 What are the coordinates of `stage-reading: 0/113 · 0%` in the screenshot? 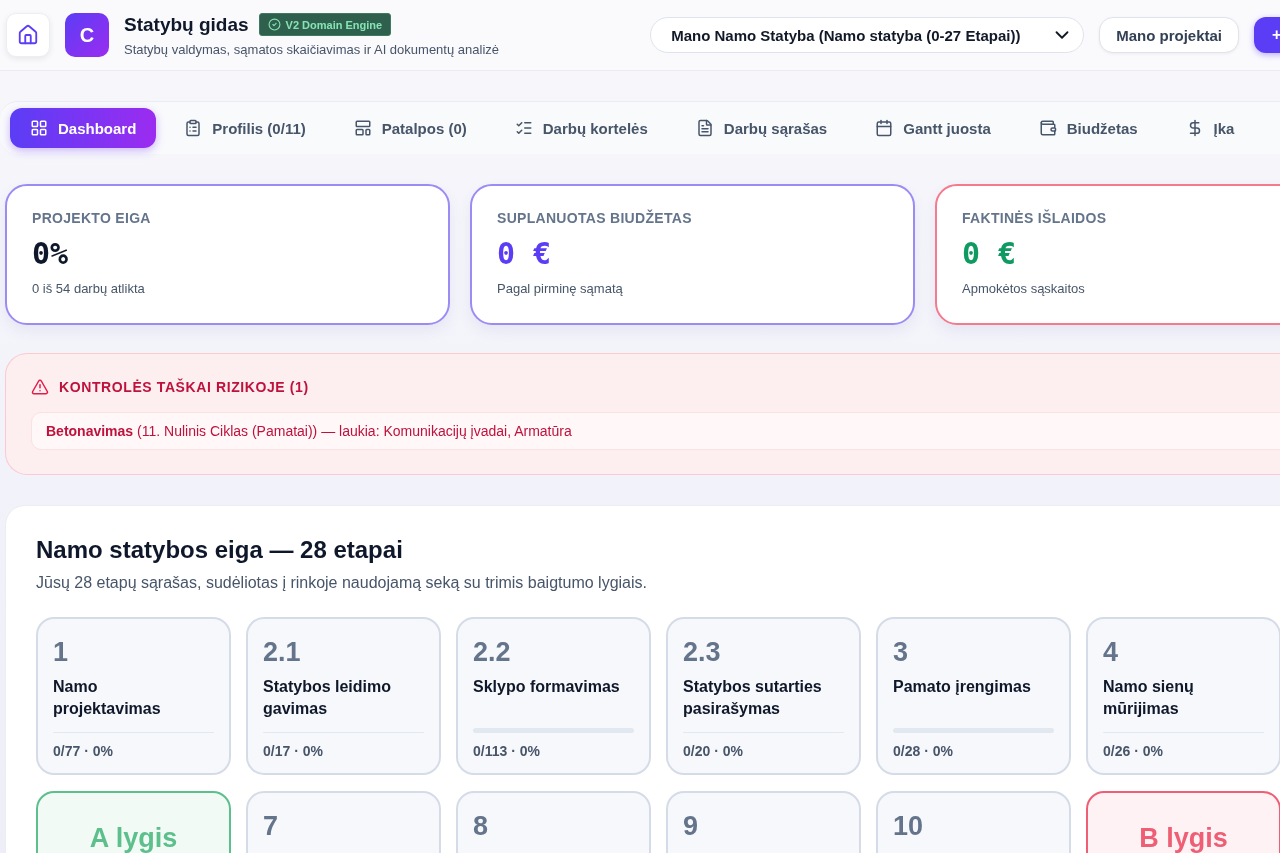 It's located at (507, 751).